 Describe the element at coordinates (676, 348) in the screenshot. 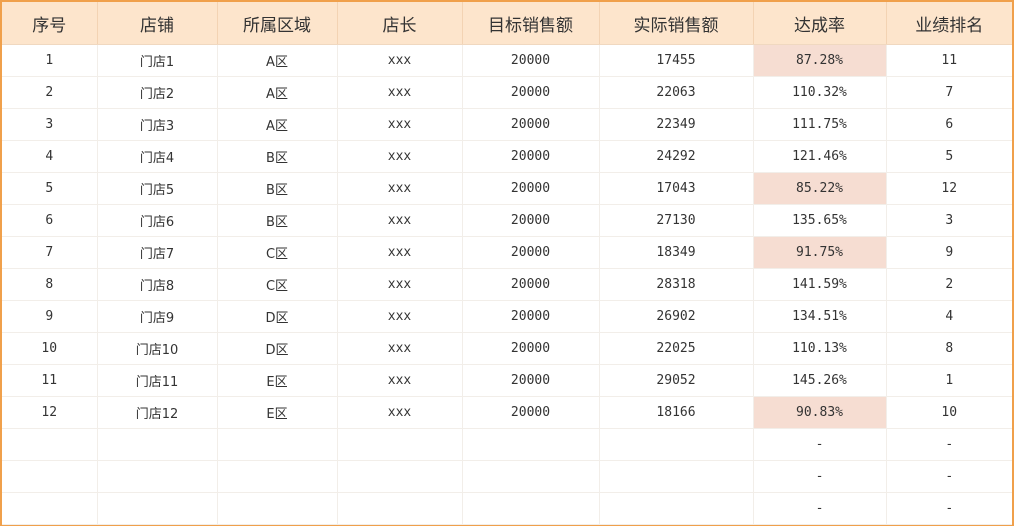

I see `cell-actual-sales: 22025` at that location.